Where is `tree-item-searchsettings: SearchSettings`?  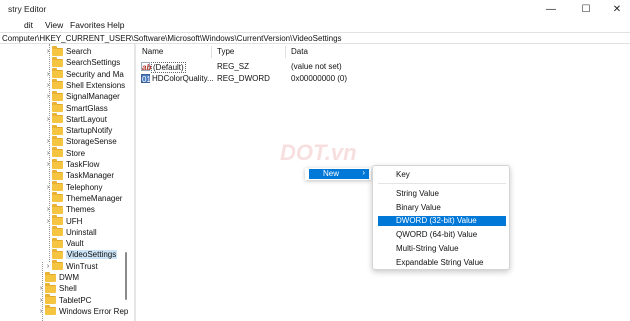
tree-item-searchsettings: SearchSettings is located at coordinates (82, 62).